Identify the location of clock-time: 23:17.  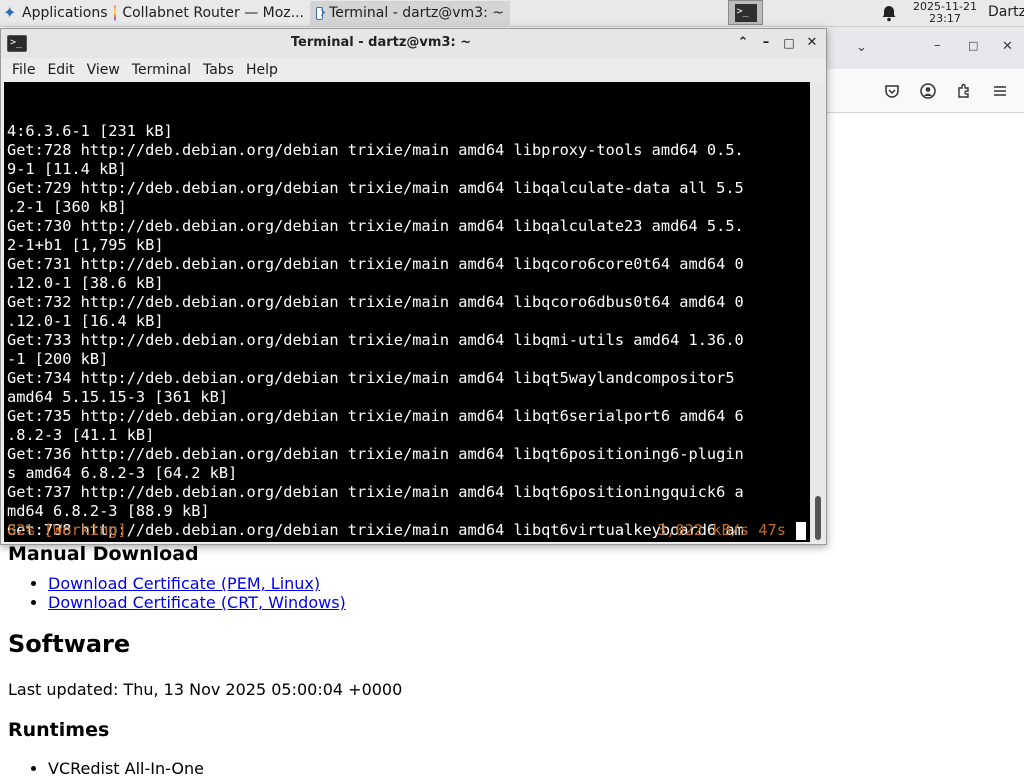
(945, 18).